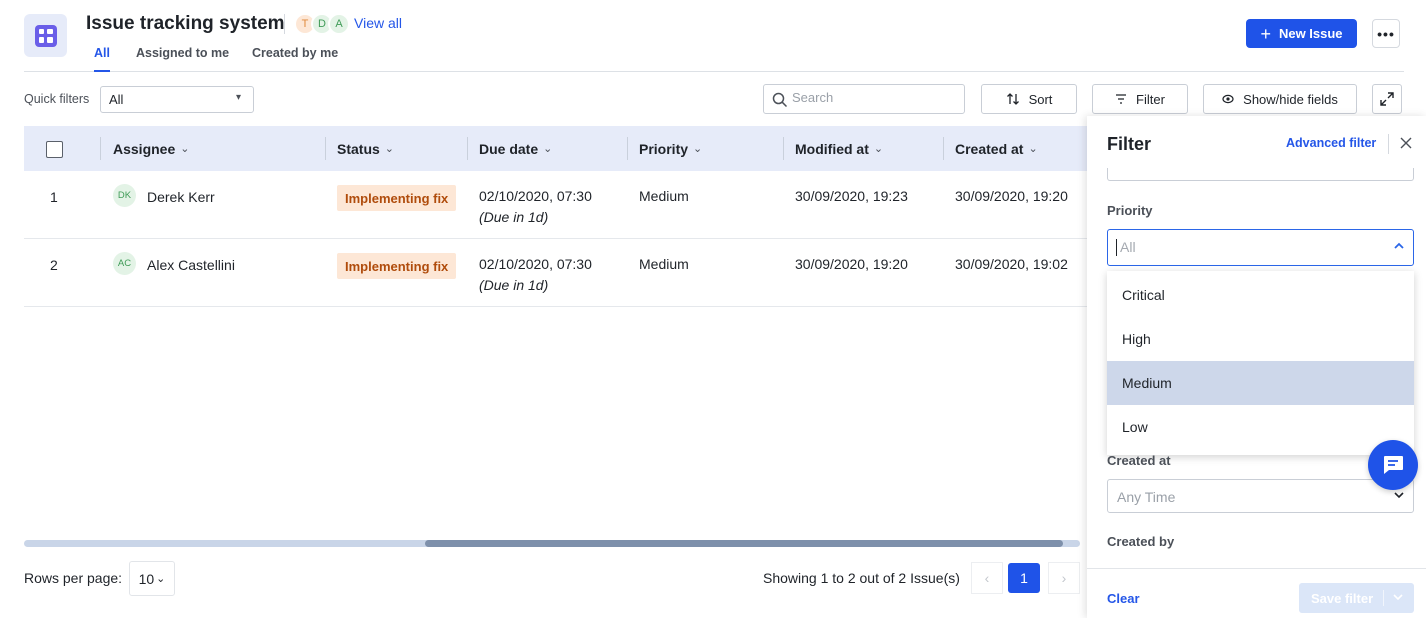  Describe the element at coordinates (1228, 99) in the screenshot. I see `eye-icon` at that location.